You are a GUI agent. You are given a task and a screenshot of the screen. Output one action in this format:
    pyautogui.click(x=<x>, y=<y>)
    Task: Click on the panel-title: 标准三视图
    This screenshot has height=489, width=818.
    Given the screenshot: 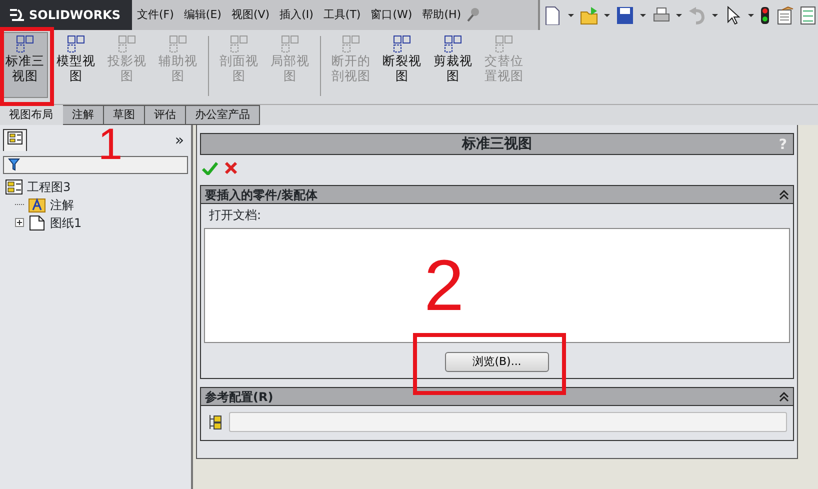 What is the action you would take?
    pyautogui.click(x=497, y=144)
    